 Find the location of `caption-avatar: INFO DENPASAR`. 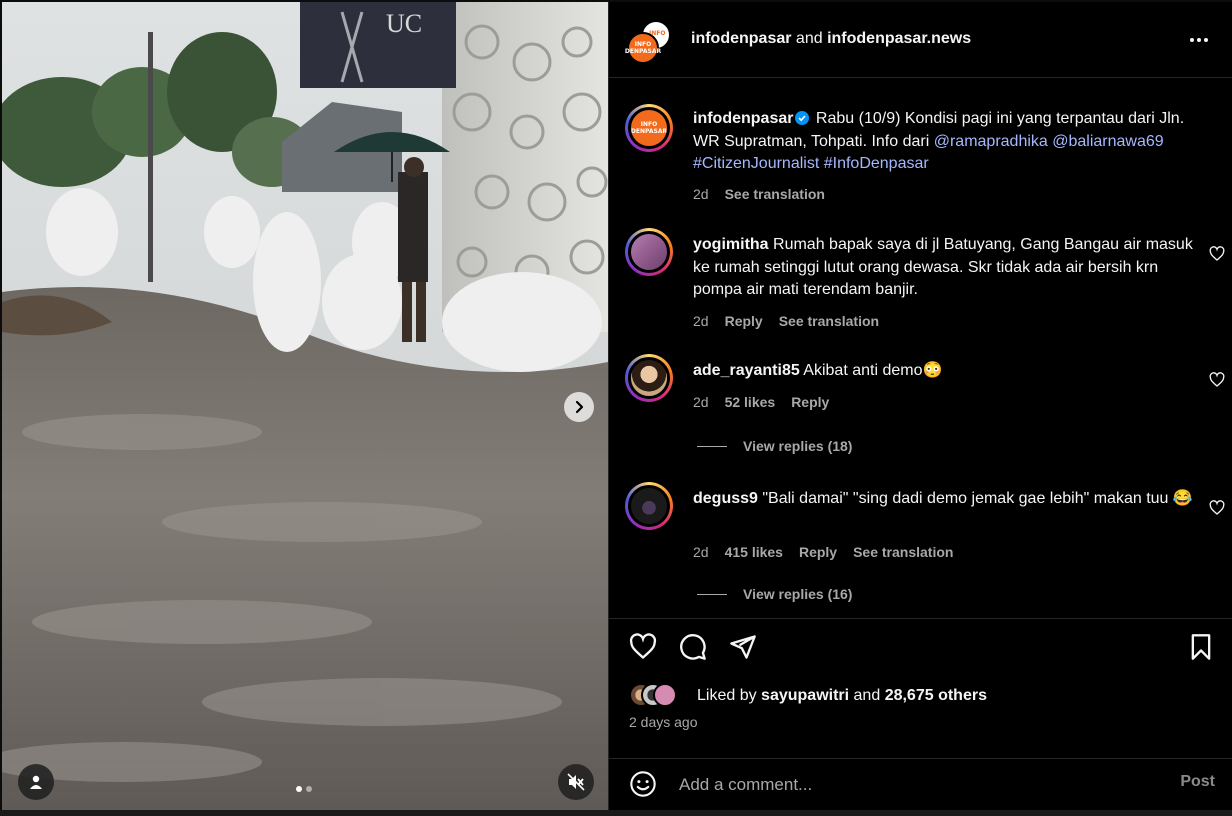

caption-avatar: INFO DENPASAR is located at coordinates (649, 128).